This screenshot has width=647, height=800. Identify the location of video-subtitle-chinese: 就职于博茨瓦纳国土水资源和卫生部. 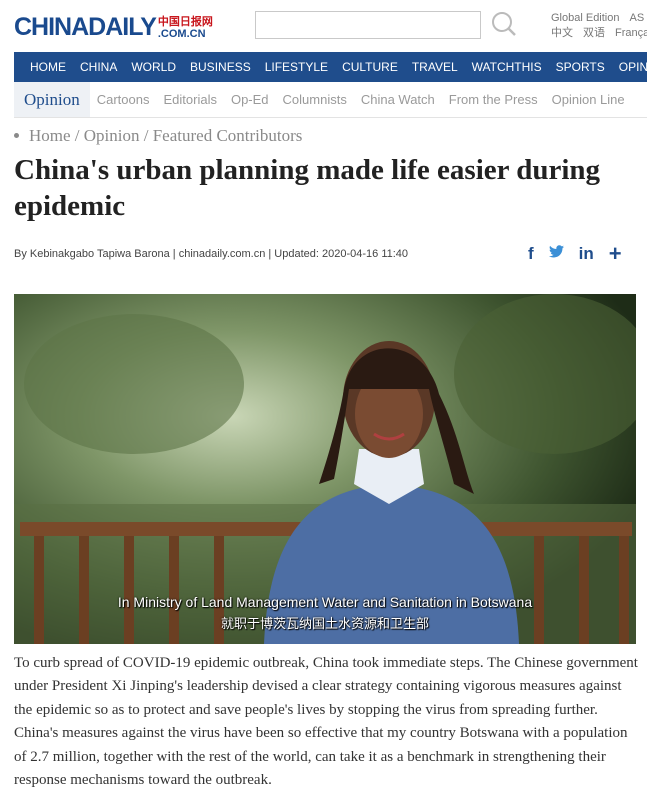
(324, 624).